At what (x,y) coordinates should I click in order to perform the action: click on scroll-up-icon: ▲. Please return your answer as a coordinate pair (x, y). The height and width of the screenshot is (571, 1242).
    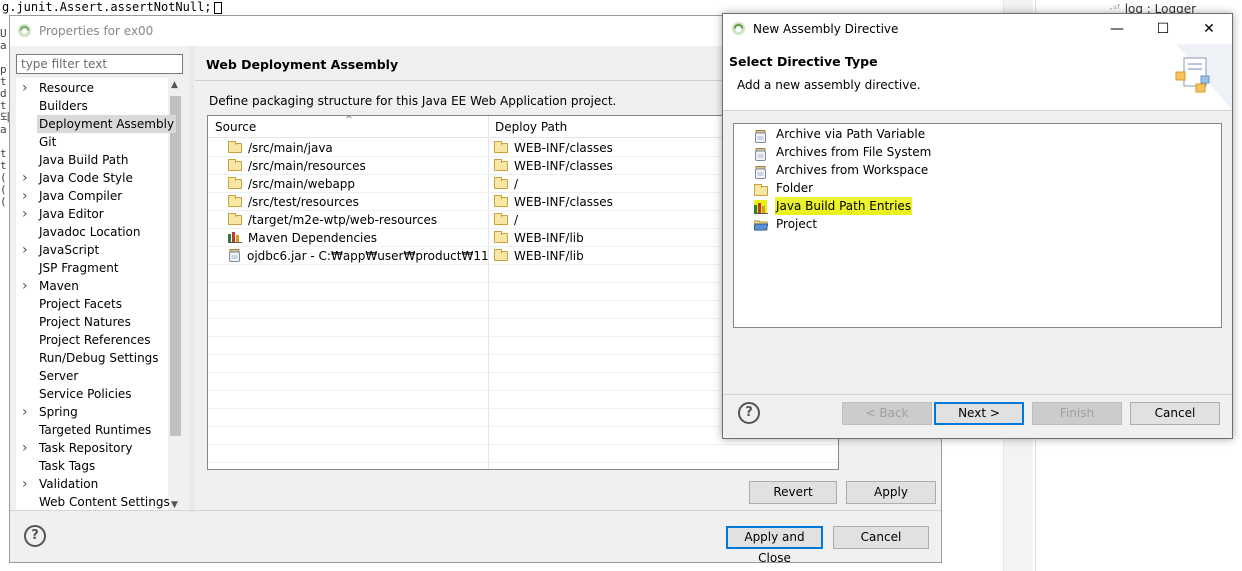
    Looking at the image, I should click on (174, 85).